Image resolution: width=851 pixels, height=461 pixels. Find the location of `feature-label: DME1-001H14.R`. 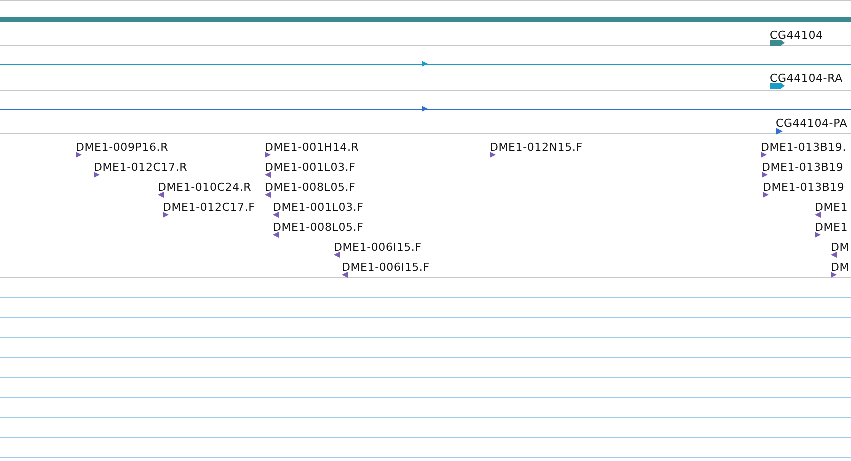

feature-label: DME1-001H14.R is located at coordinates (312, 147).